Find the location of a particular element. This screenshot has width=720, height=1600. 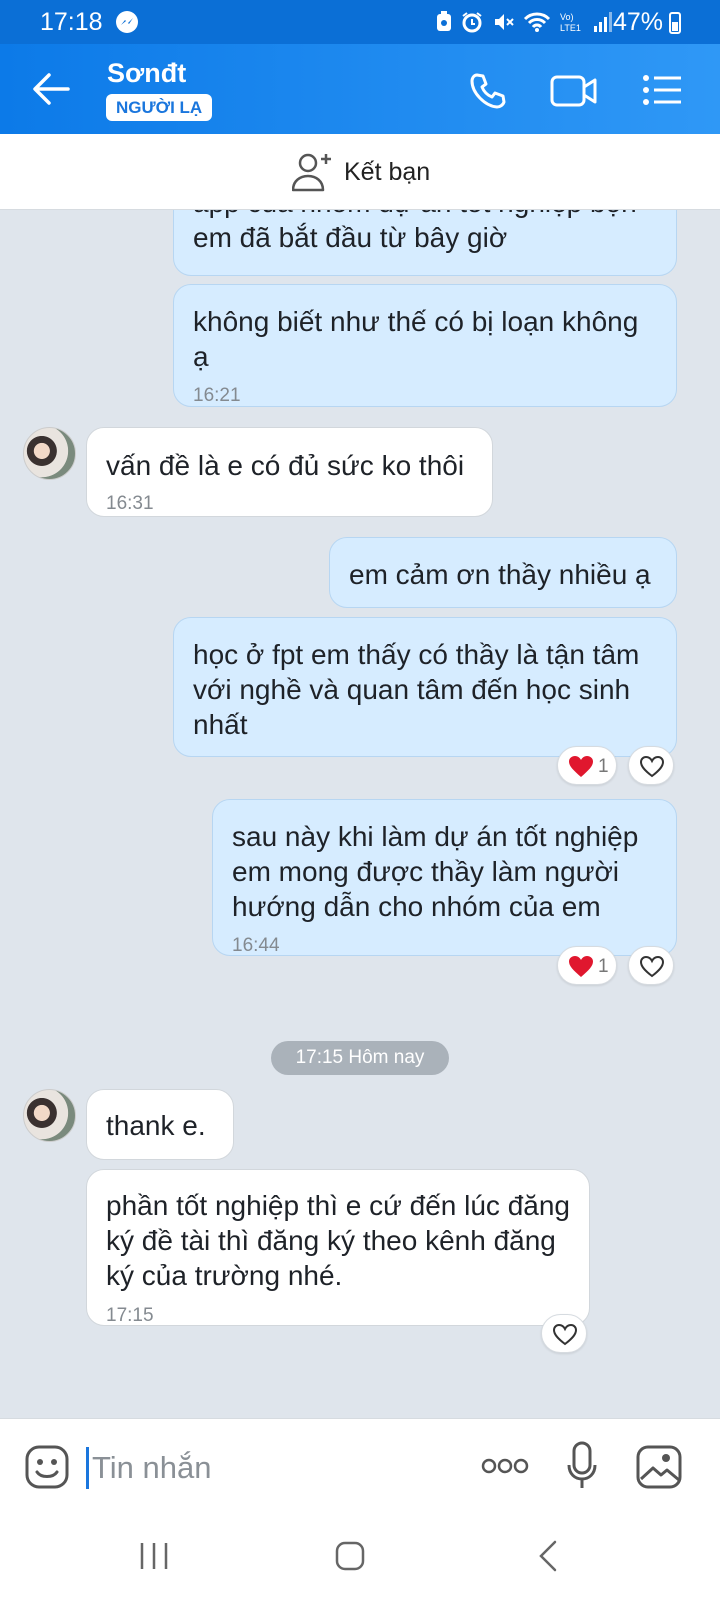

system-nav-bar is located at coordinates (360, 1559).